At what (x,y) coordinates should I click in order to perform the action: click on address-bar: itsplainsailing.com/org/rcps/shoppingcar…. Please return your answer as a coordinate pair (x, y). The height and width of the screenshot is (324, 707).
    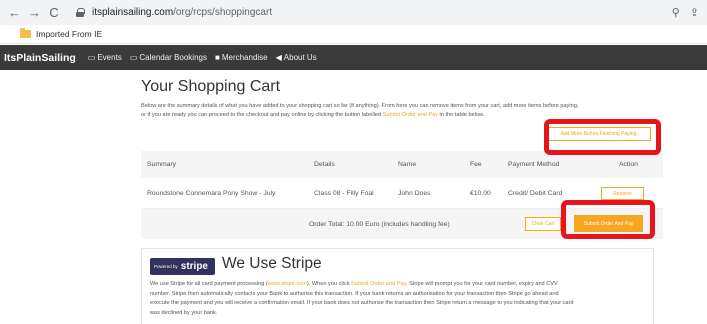
    Looking at the image, I should click on (385, 12).